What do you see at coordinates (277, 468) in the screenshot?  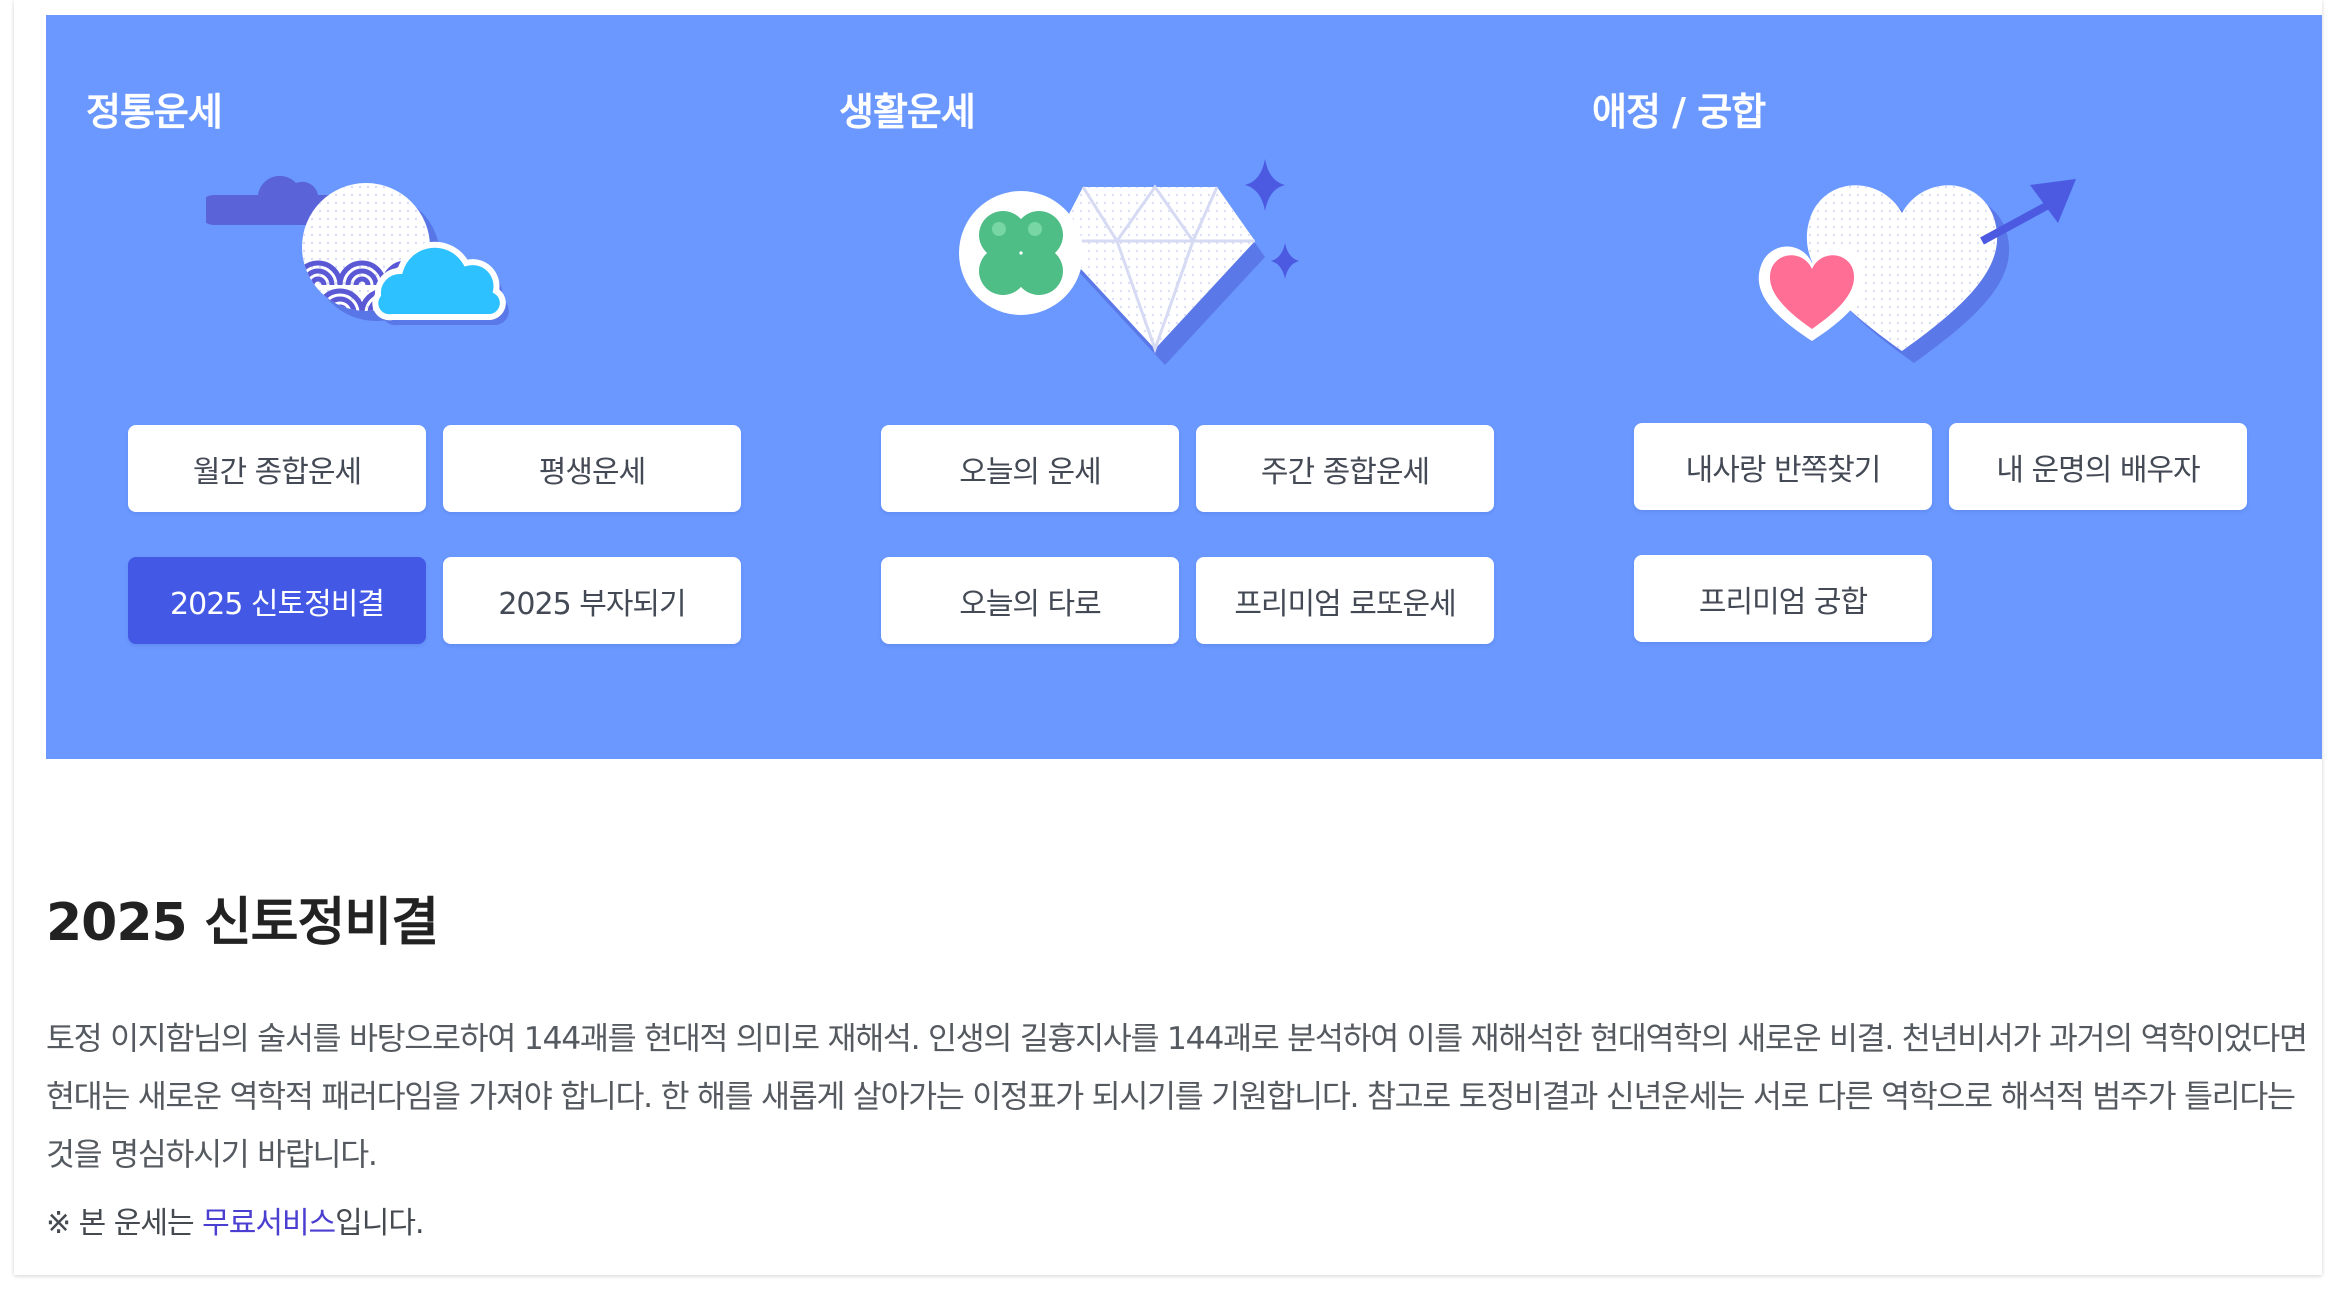 I see `monthly-fortune-button: 월간 종합운세` at bounding box center [277, 468].